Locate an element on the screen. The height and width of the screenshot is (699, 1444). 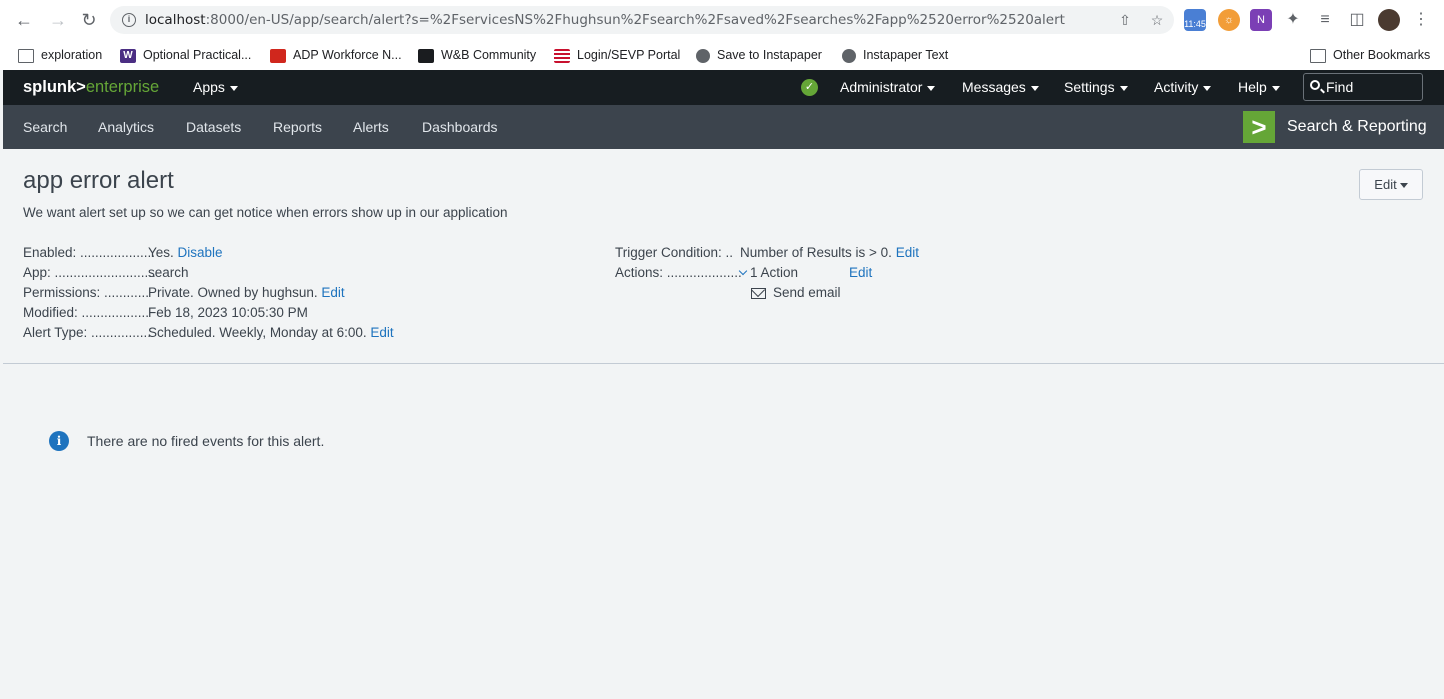
nav-reports: Reports is located at coordinates (297, 127).